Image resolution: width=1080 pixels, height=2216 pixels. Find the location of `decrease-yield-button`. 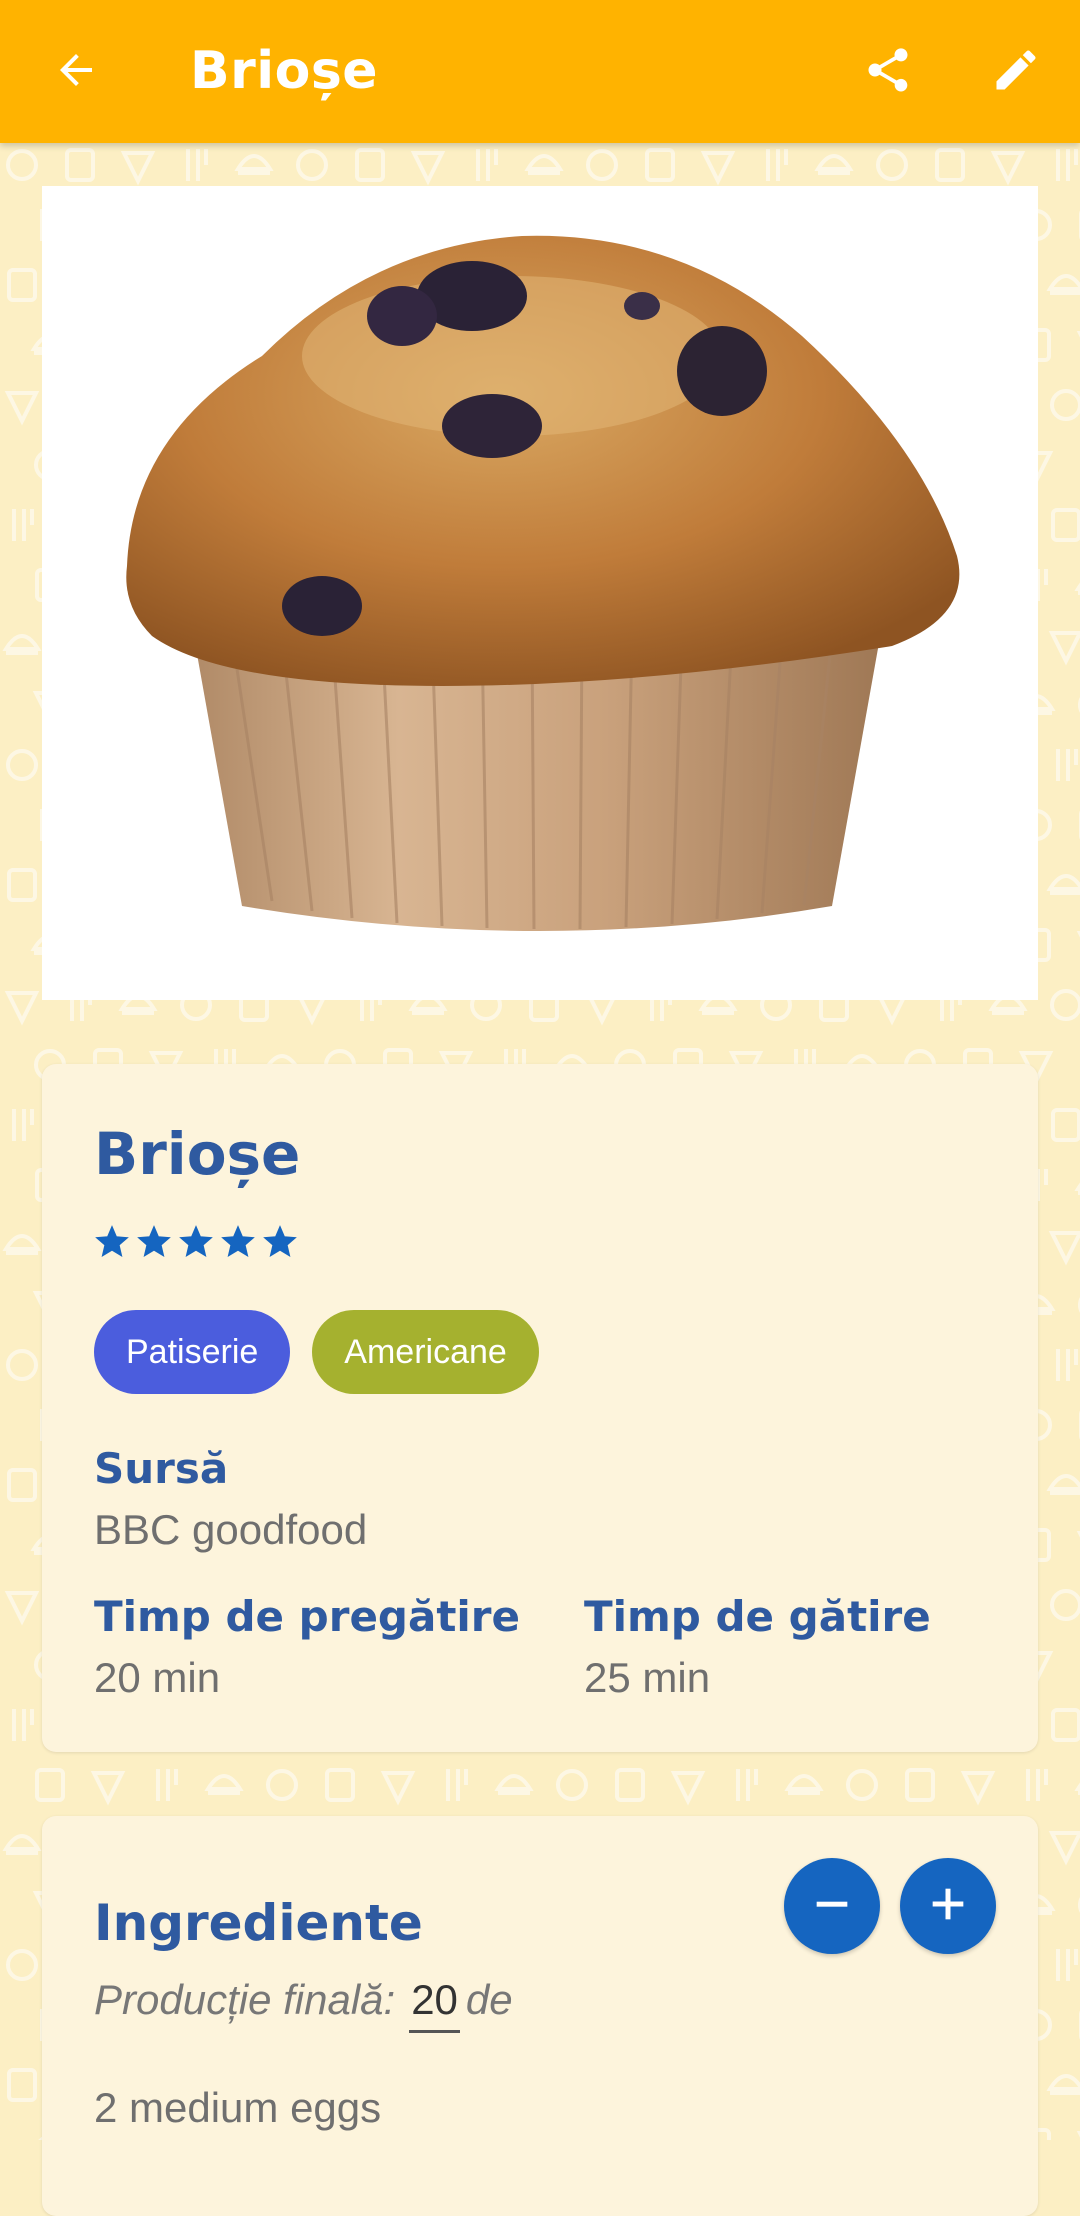

decrease-yield-button is located at coordinates (832, 1906).